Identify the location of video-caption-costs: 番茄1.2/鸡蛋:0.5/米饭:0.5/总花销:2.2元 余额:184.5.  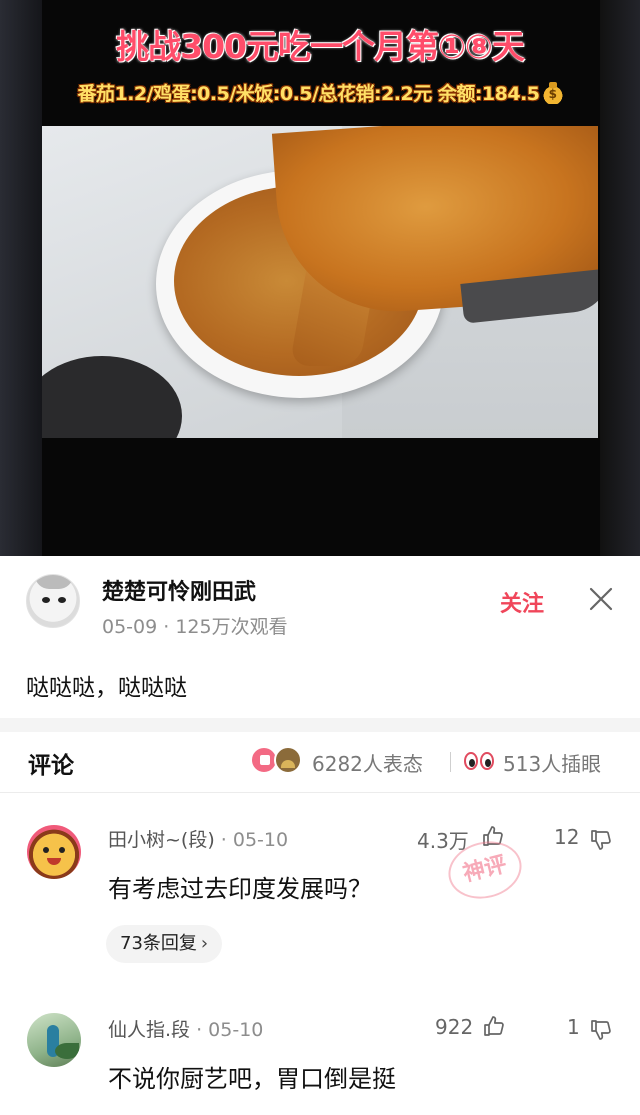
(320, 92).